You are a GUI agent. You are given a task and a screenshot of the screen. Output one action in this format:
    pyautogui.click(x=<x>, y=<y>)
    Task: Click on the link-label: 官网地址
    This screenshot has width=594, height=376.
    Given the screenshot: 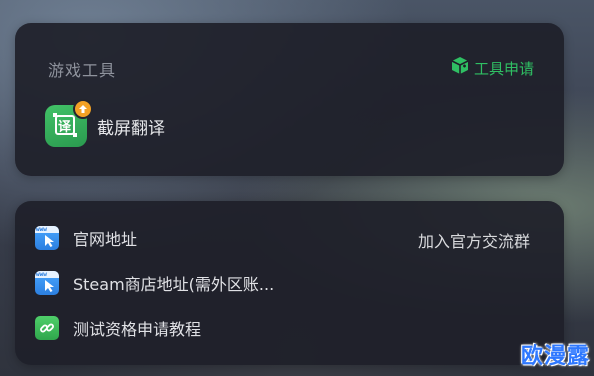 What is the action you would take?
    pyautogui.click(x=105, y=239)
    